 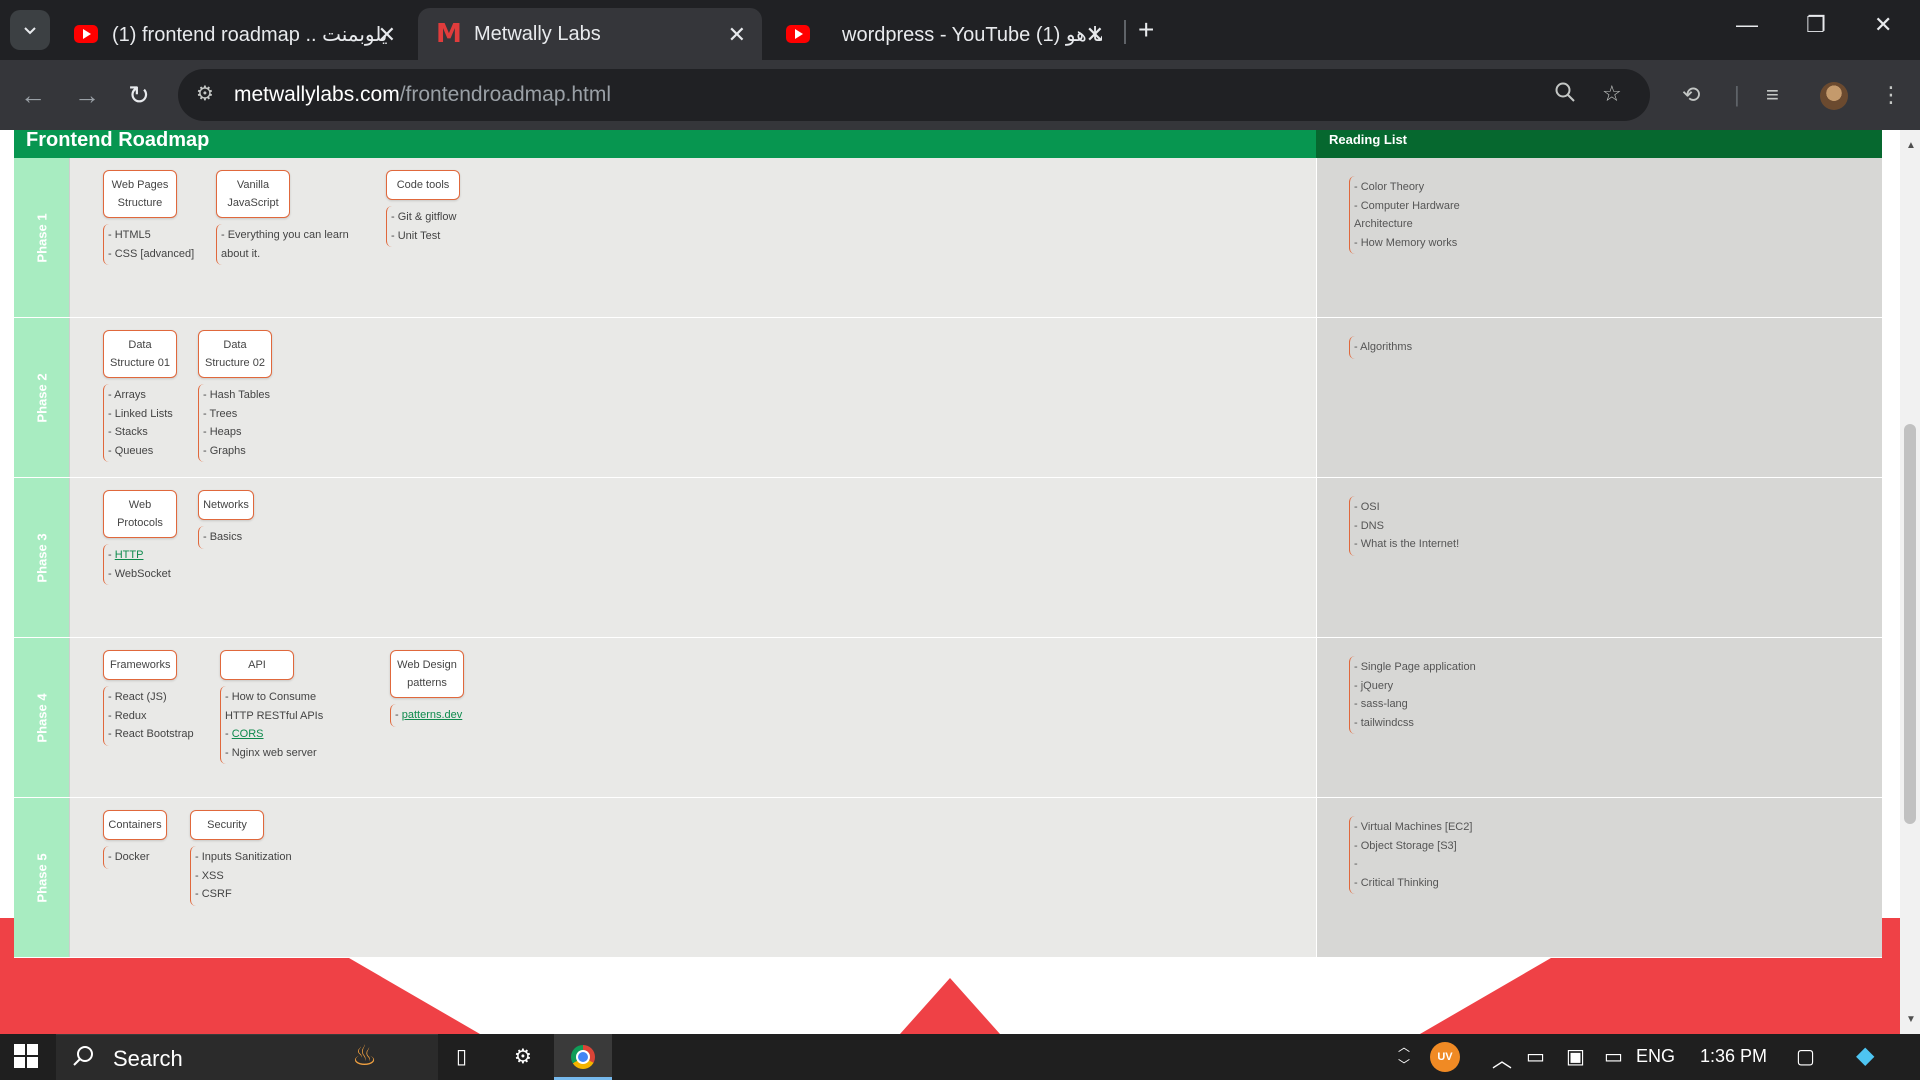 I want to click on taskbar-search: Search ♨, so click(x=247, y=1057).